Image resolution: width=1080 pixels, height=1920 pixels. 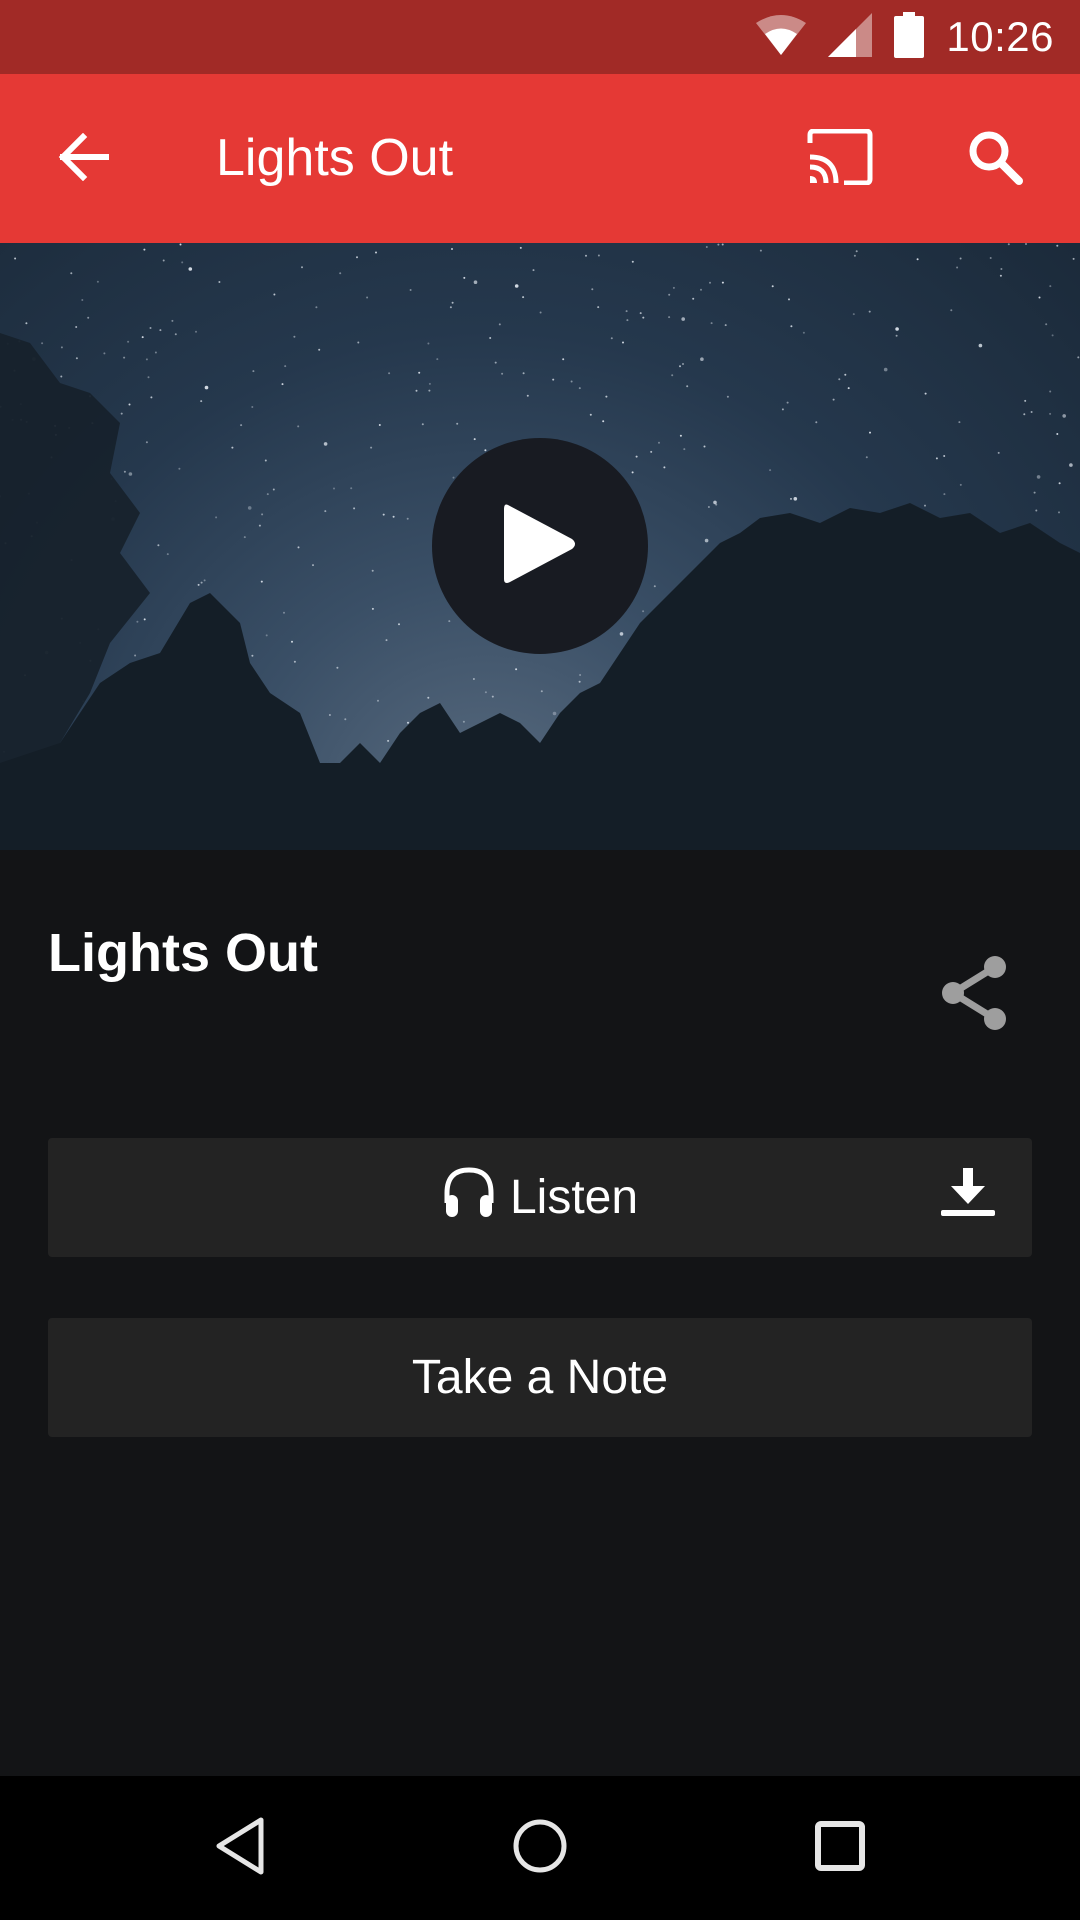 I want to click on nav-back-button, so click(x=240, y=1848).